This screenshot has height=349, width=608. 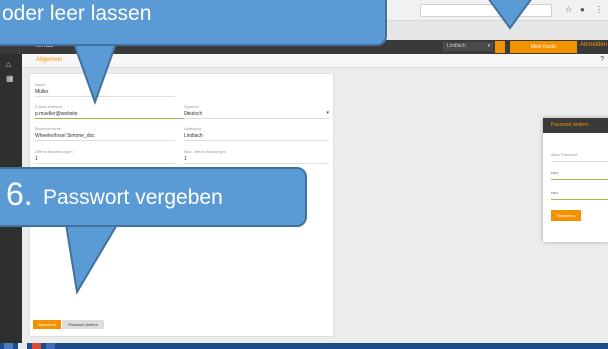 What do you see at coordinates (133, 197) in the screenshot?
I see `callout-bottom-text: Passwort vergeben` at bounding box center [133, 197].